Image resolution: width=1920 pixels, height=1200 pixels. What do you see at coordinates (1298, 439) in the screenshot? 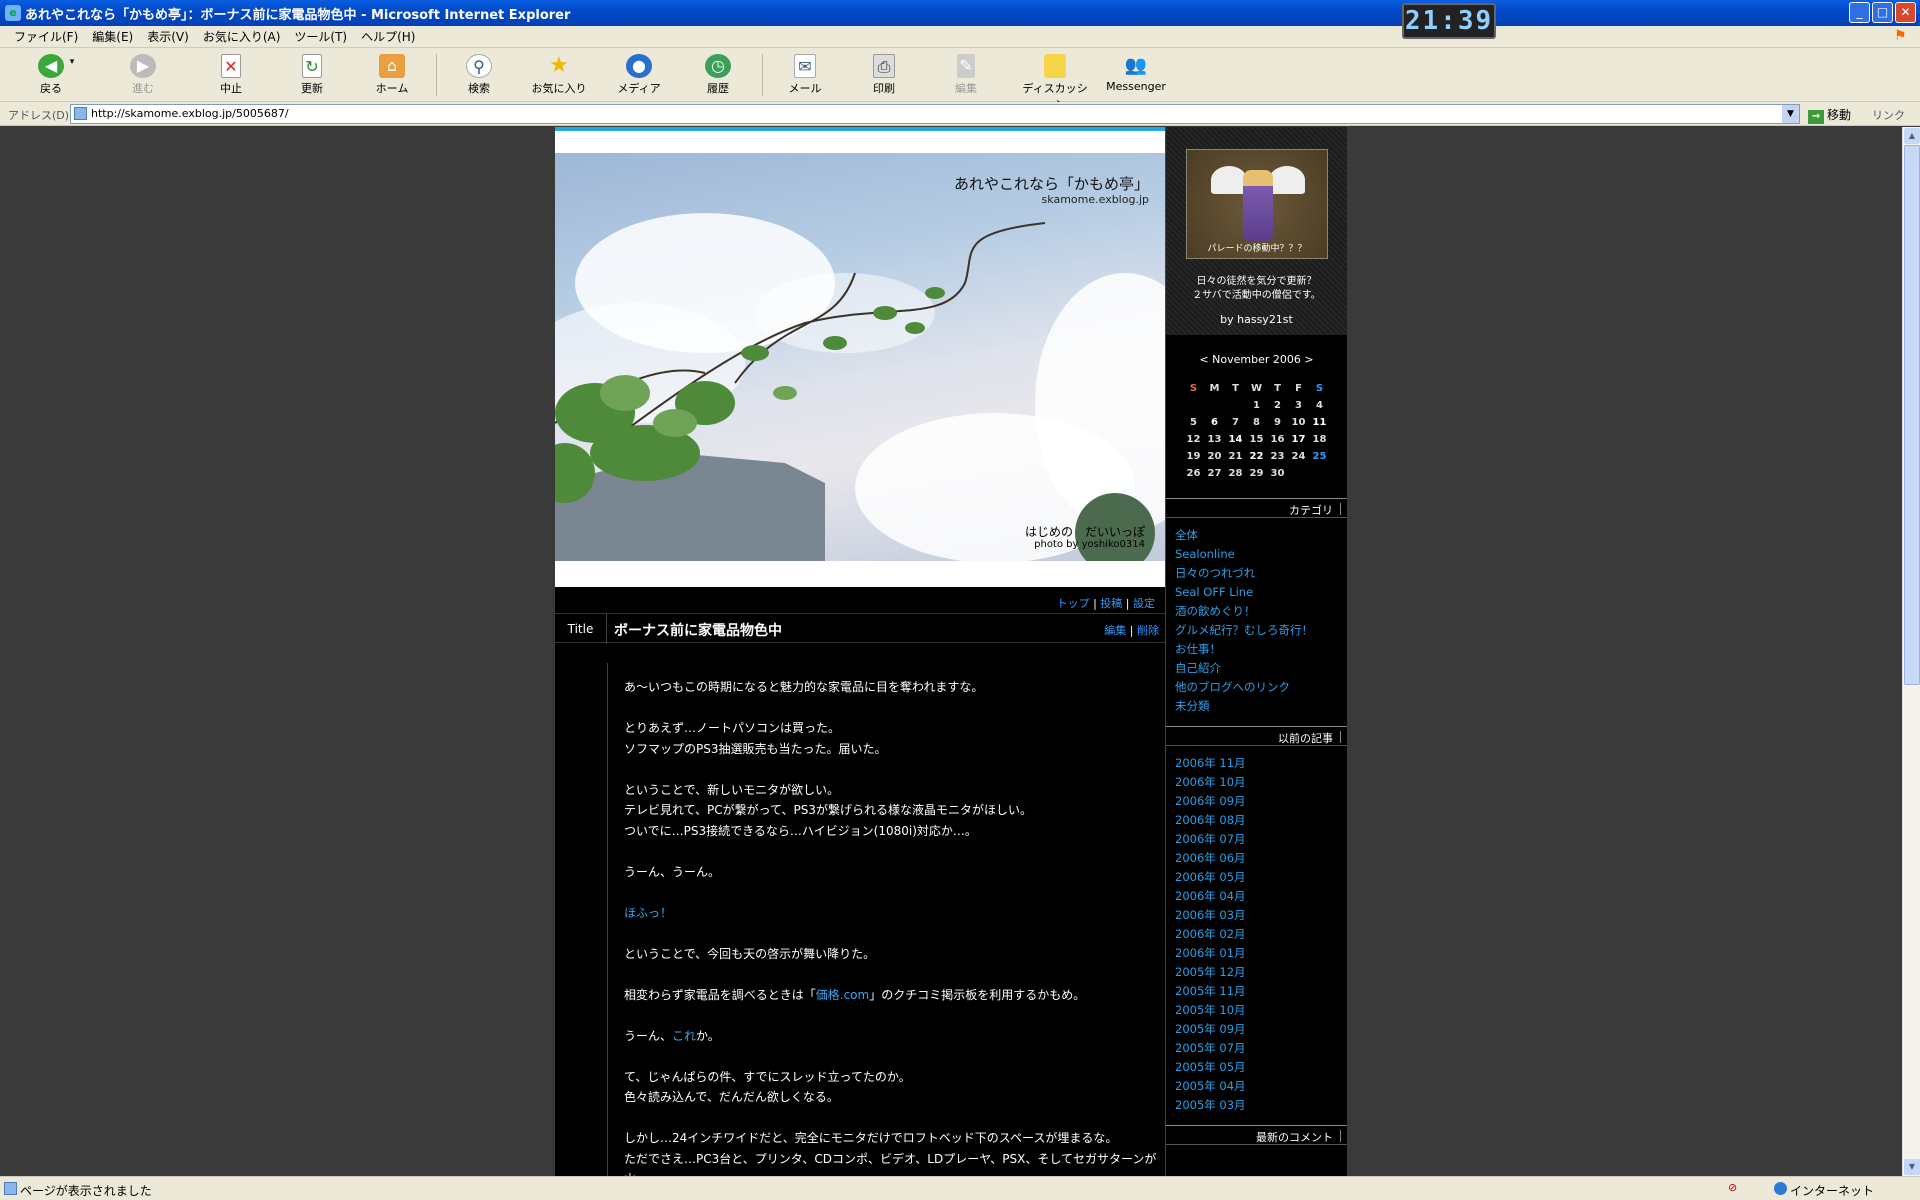
I see `calendar-day: 17` at bounding box center [1298, 439].